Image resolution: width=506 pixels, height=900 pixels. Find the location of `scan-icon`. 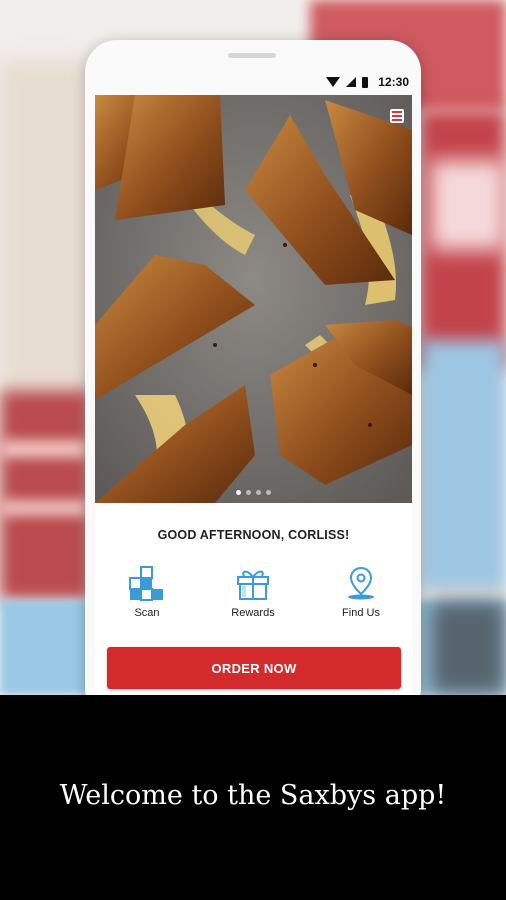

scan-icon is located at coordinates (146, 583).